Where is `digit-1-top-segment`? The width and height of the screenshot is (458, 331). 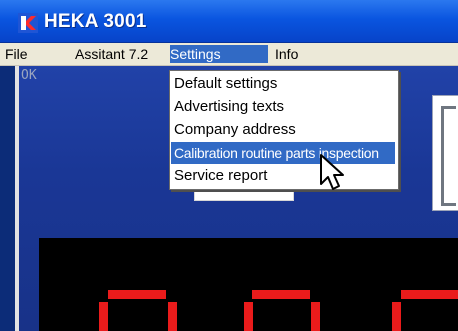 digit-1-top-segment is located at coordinates (137, 294).